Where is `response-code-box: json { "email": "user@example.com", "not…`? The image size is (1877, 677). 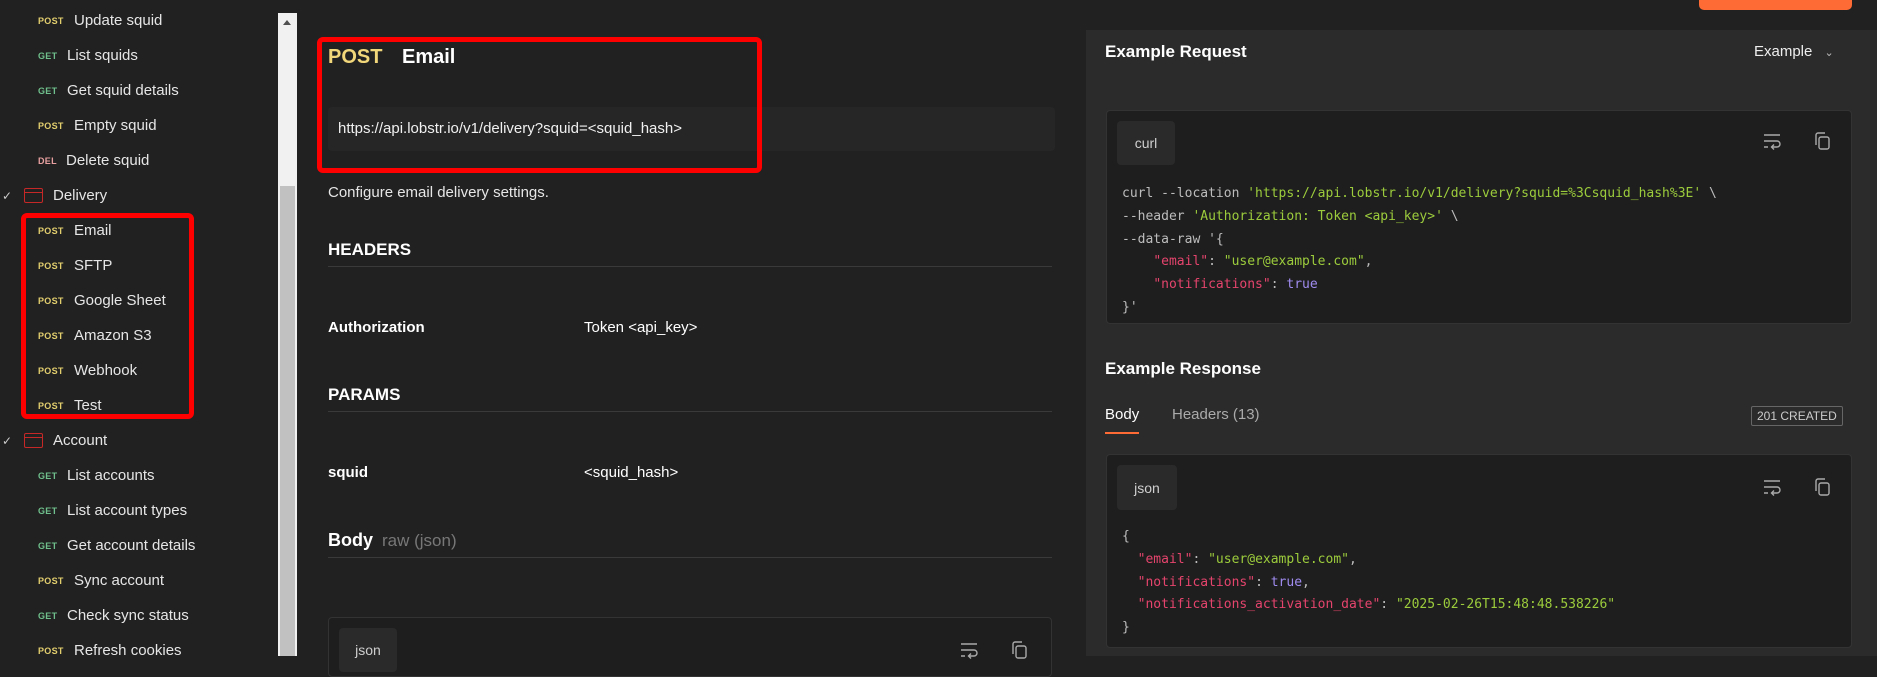 response-code-box: json { "email": "user@example.com", "not… is located at coordinates (1479, 551).